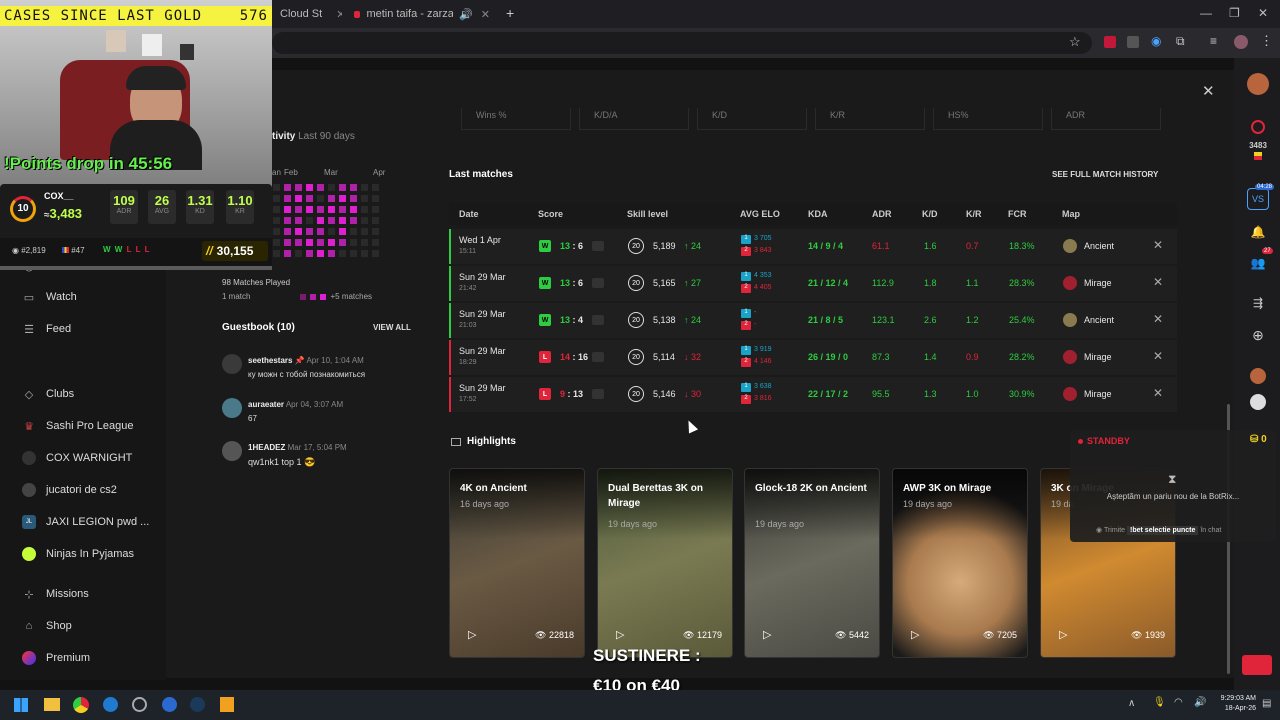 This screenshot has height=720, width=1280. Describe the element at coordinates (852, 635) in the screenshot. I see `highlight-views: 👁 5442` at that location.